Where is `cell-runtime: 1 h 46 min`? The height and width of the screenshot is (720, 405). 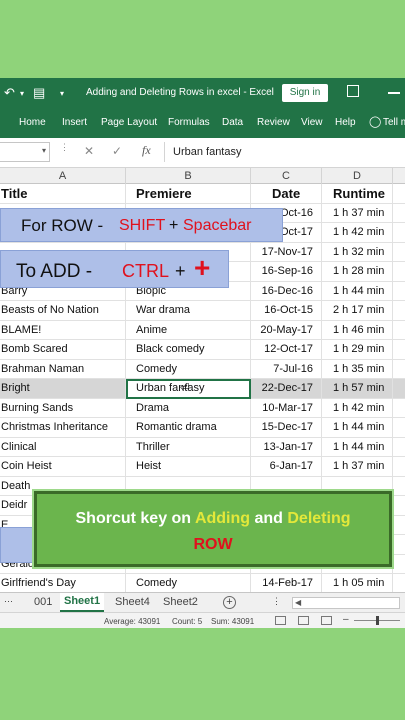 cell-runtime: 1 h 46 min is located at coordinates (357, 330).